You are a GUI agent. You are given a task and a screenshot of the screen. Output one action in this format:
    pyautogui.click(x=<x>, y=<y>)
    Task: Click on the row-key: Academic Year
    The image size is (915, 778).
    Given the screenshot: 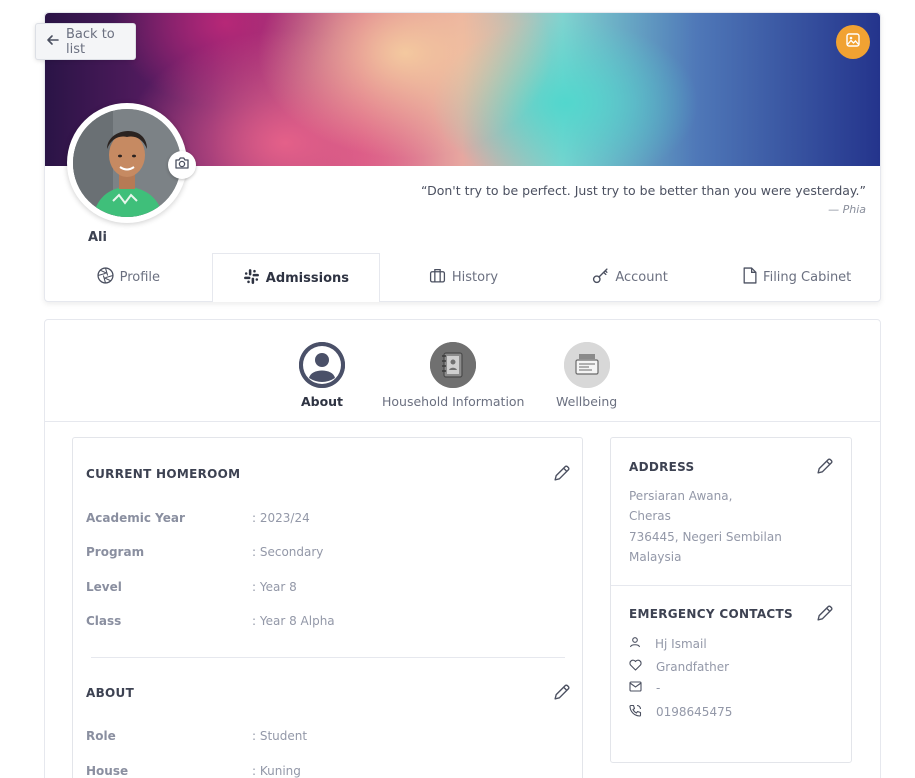 What is the action you would take?
    pyautogui.click(x=135, y=518)
    